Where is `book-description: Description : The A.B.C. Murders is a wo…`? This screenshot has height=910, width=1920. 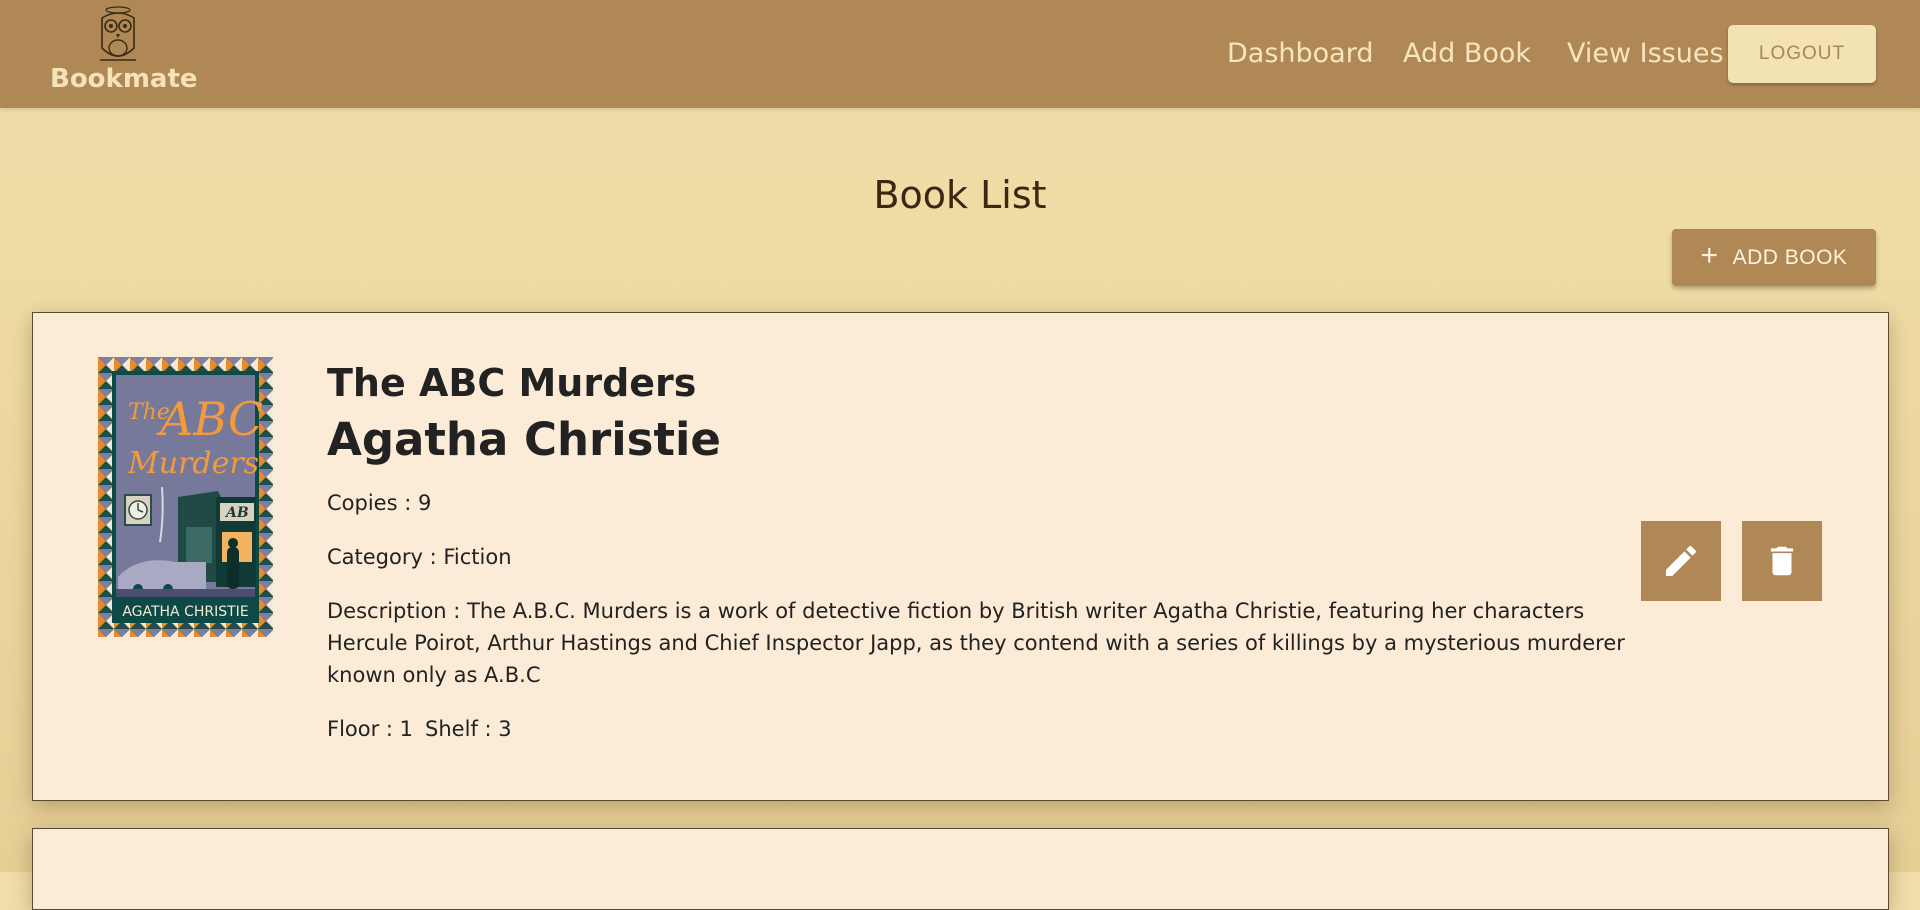 book-description: Description : The A.B.C. Murders is a wo… is located at coordinates (987, 643).